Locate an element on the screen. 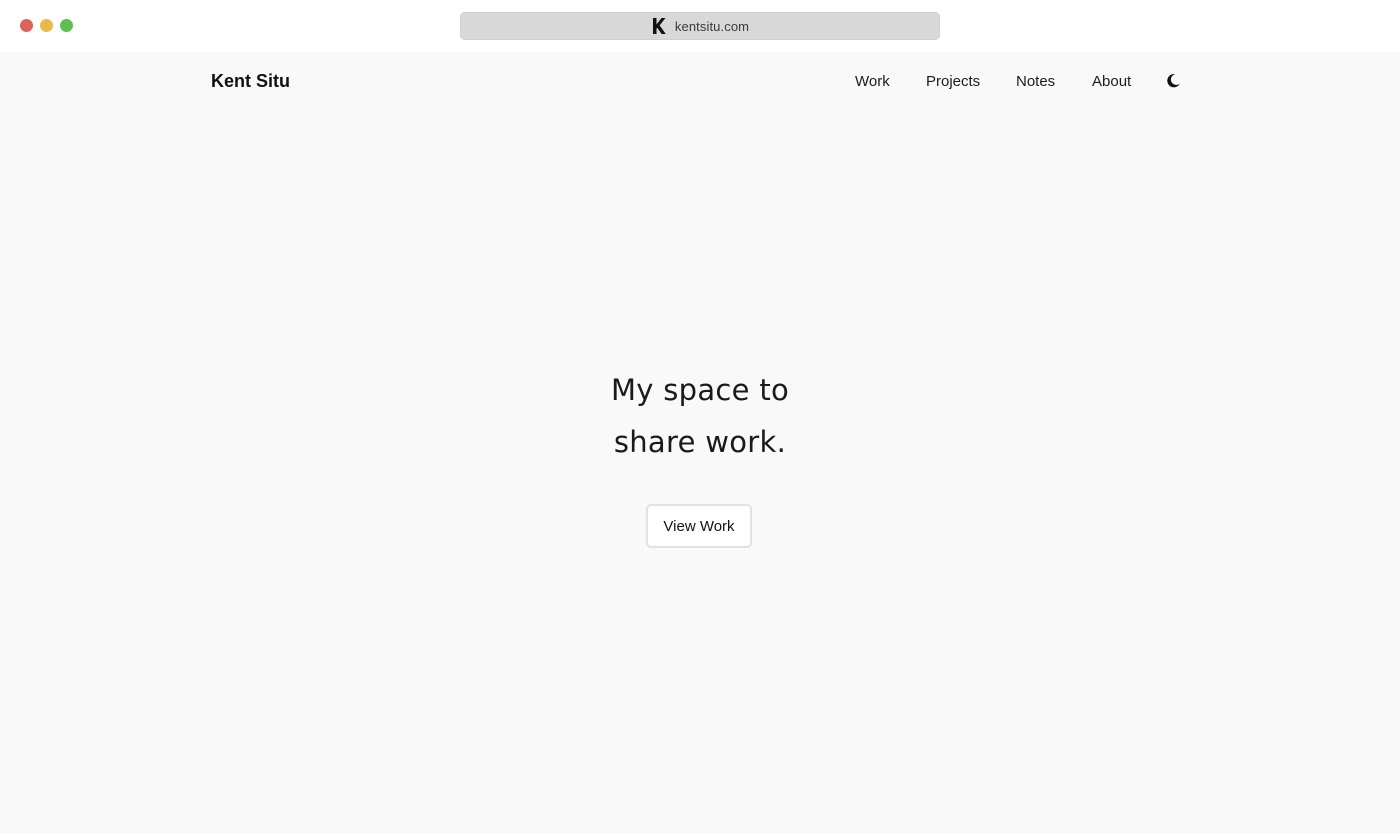 This screenshot has height=837, width=1400. maximize-window-button is located at coordinates (66, 25).